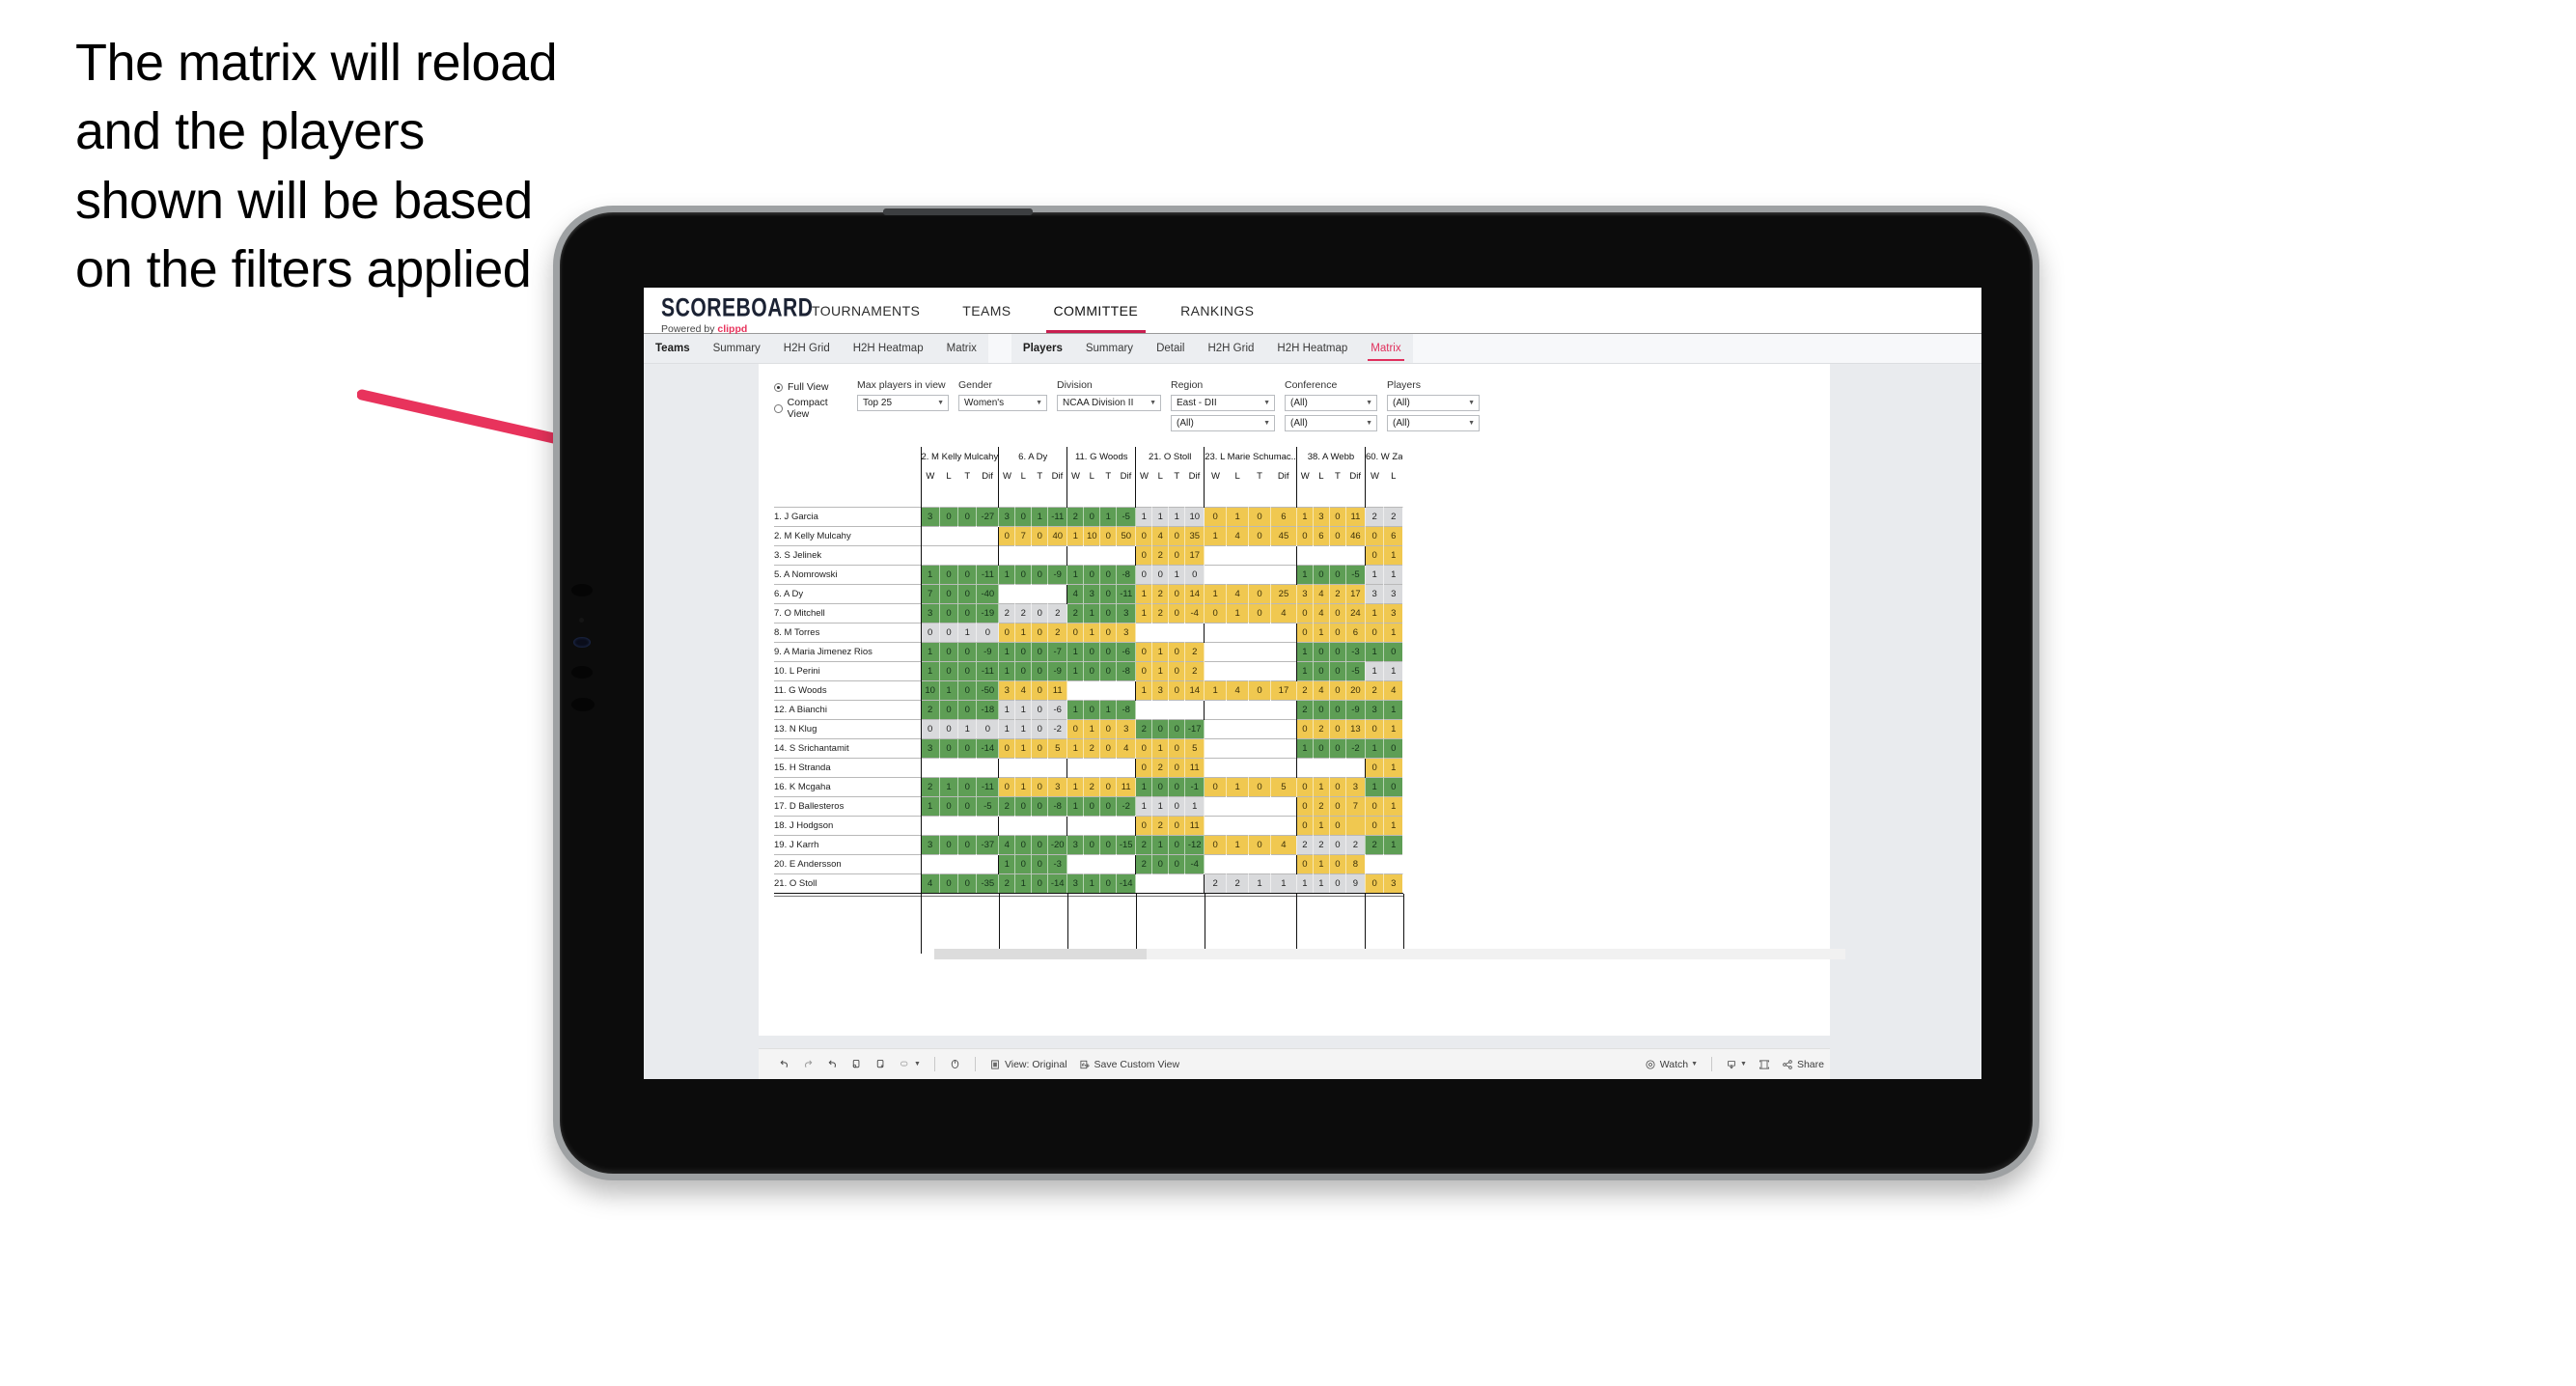 The height and width of the screenshot is (1386, 2576). Describe the element at coordinates (1194, 825) in the screenshot. I see `matrix-cell: 11` at that location.